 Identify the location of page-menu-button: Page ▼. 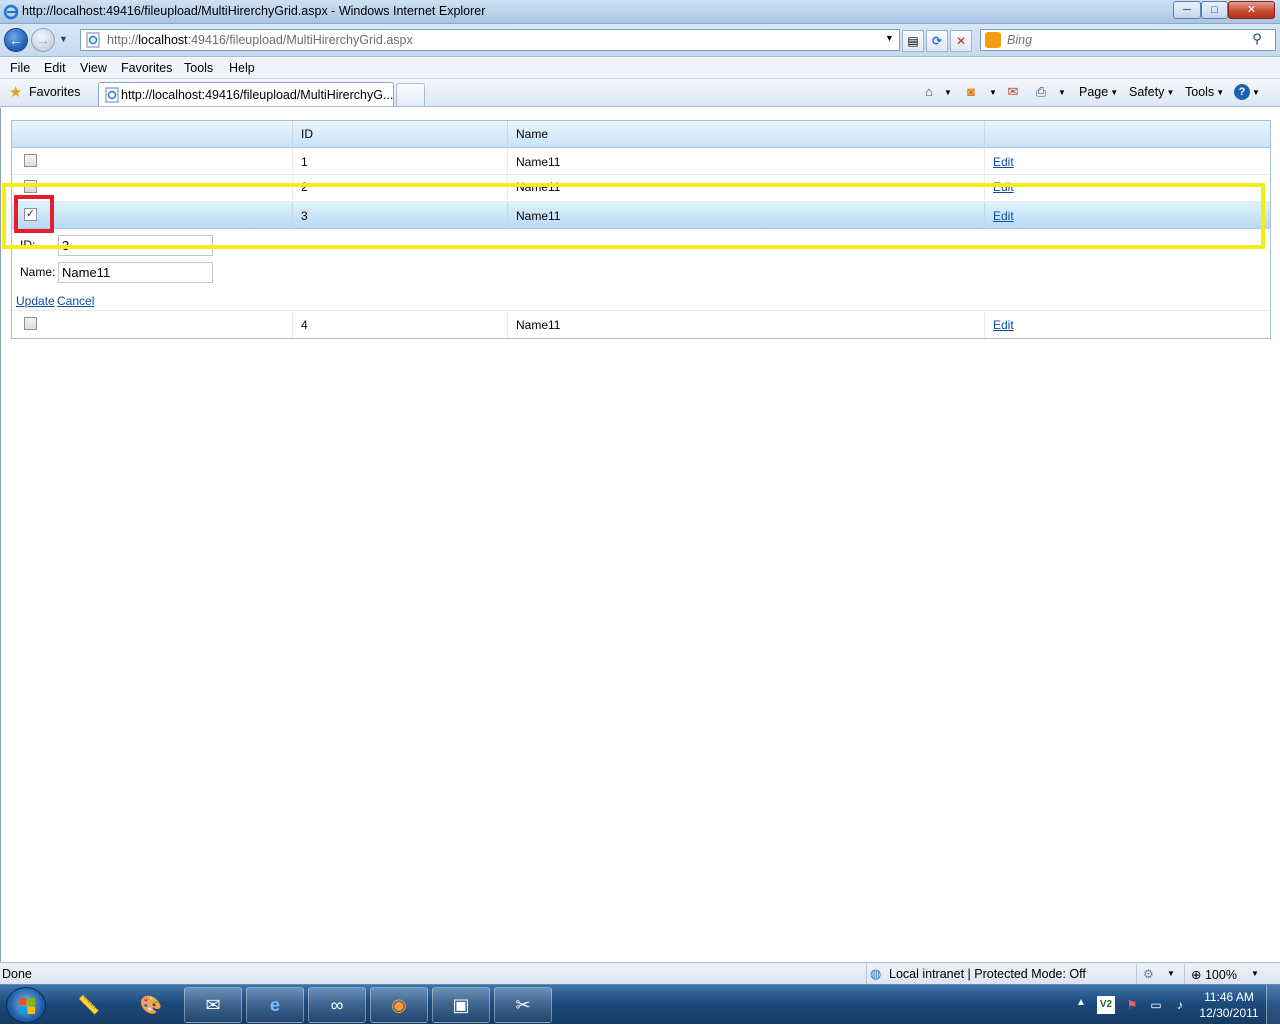
(1098, 92).